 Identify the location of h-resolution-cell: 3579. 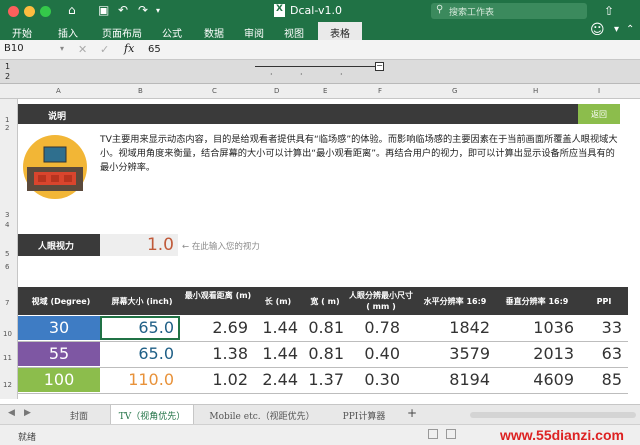
(453, 353).